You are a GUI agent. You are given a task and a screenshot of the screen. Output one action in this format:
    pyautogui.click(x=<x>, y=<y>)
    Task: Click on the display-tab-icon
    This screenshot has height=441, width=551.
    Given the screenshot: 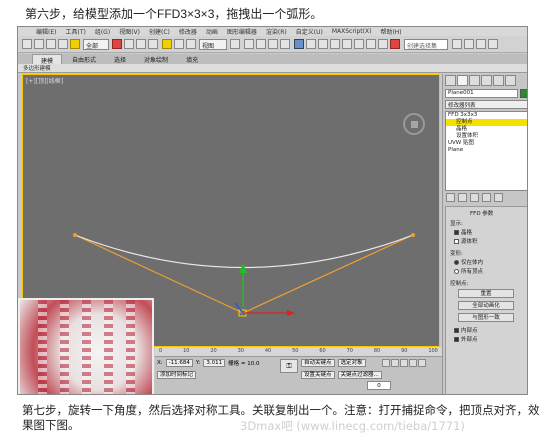 What is the action you would take?
    pyautogui.click(x=498, y=80)
    